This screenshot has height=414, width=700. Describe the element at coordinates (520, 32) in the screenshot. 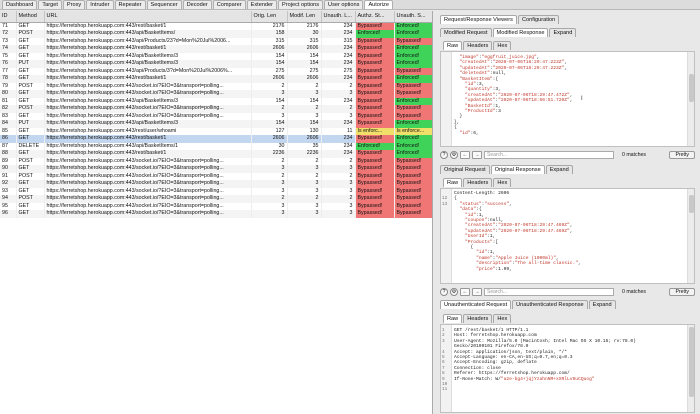

I see `tab-modified-response: Modified Response` at that location.